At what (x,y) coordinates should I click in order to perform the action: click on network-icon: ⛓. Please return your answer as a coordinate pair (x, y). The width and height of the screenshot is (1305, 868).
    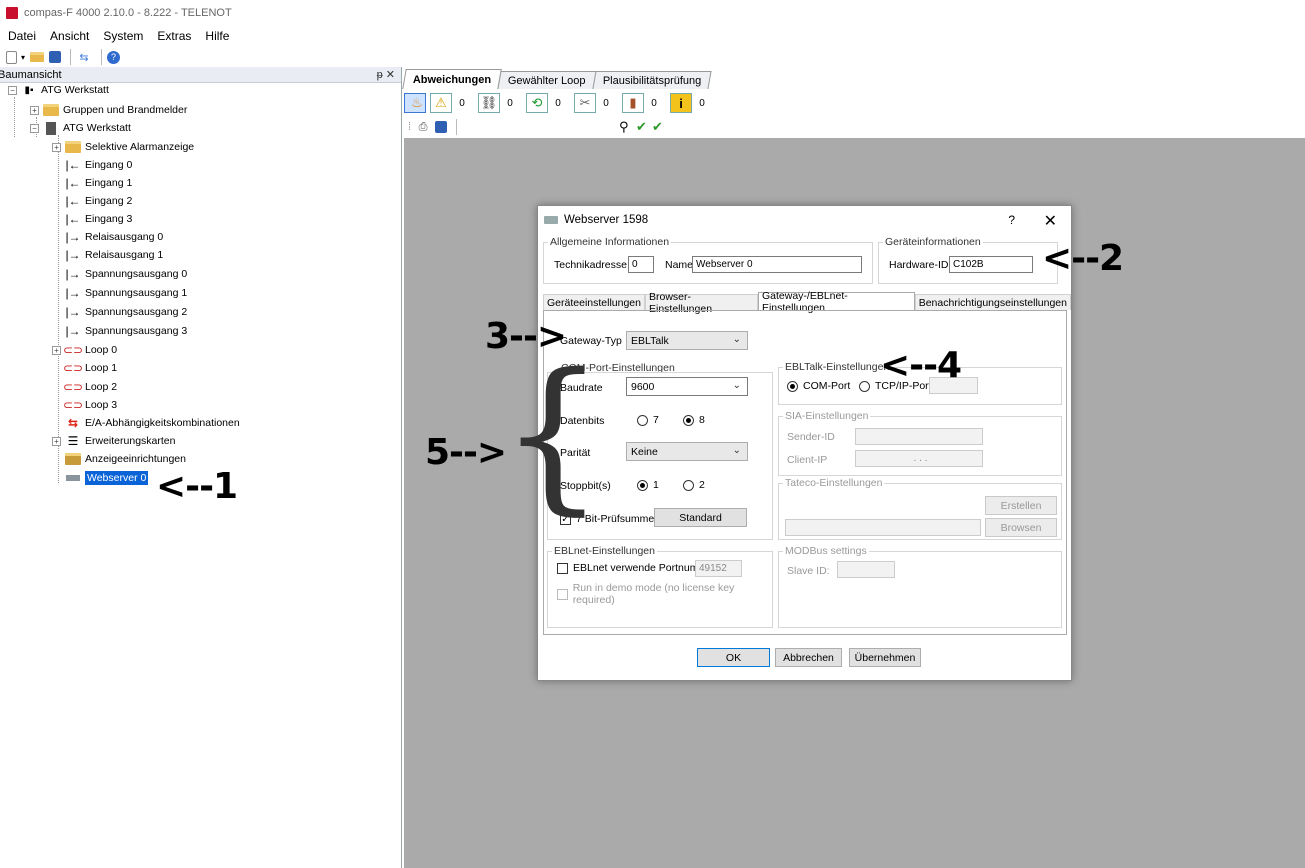
    Looking at the image, I should click on (489, 103).